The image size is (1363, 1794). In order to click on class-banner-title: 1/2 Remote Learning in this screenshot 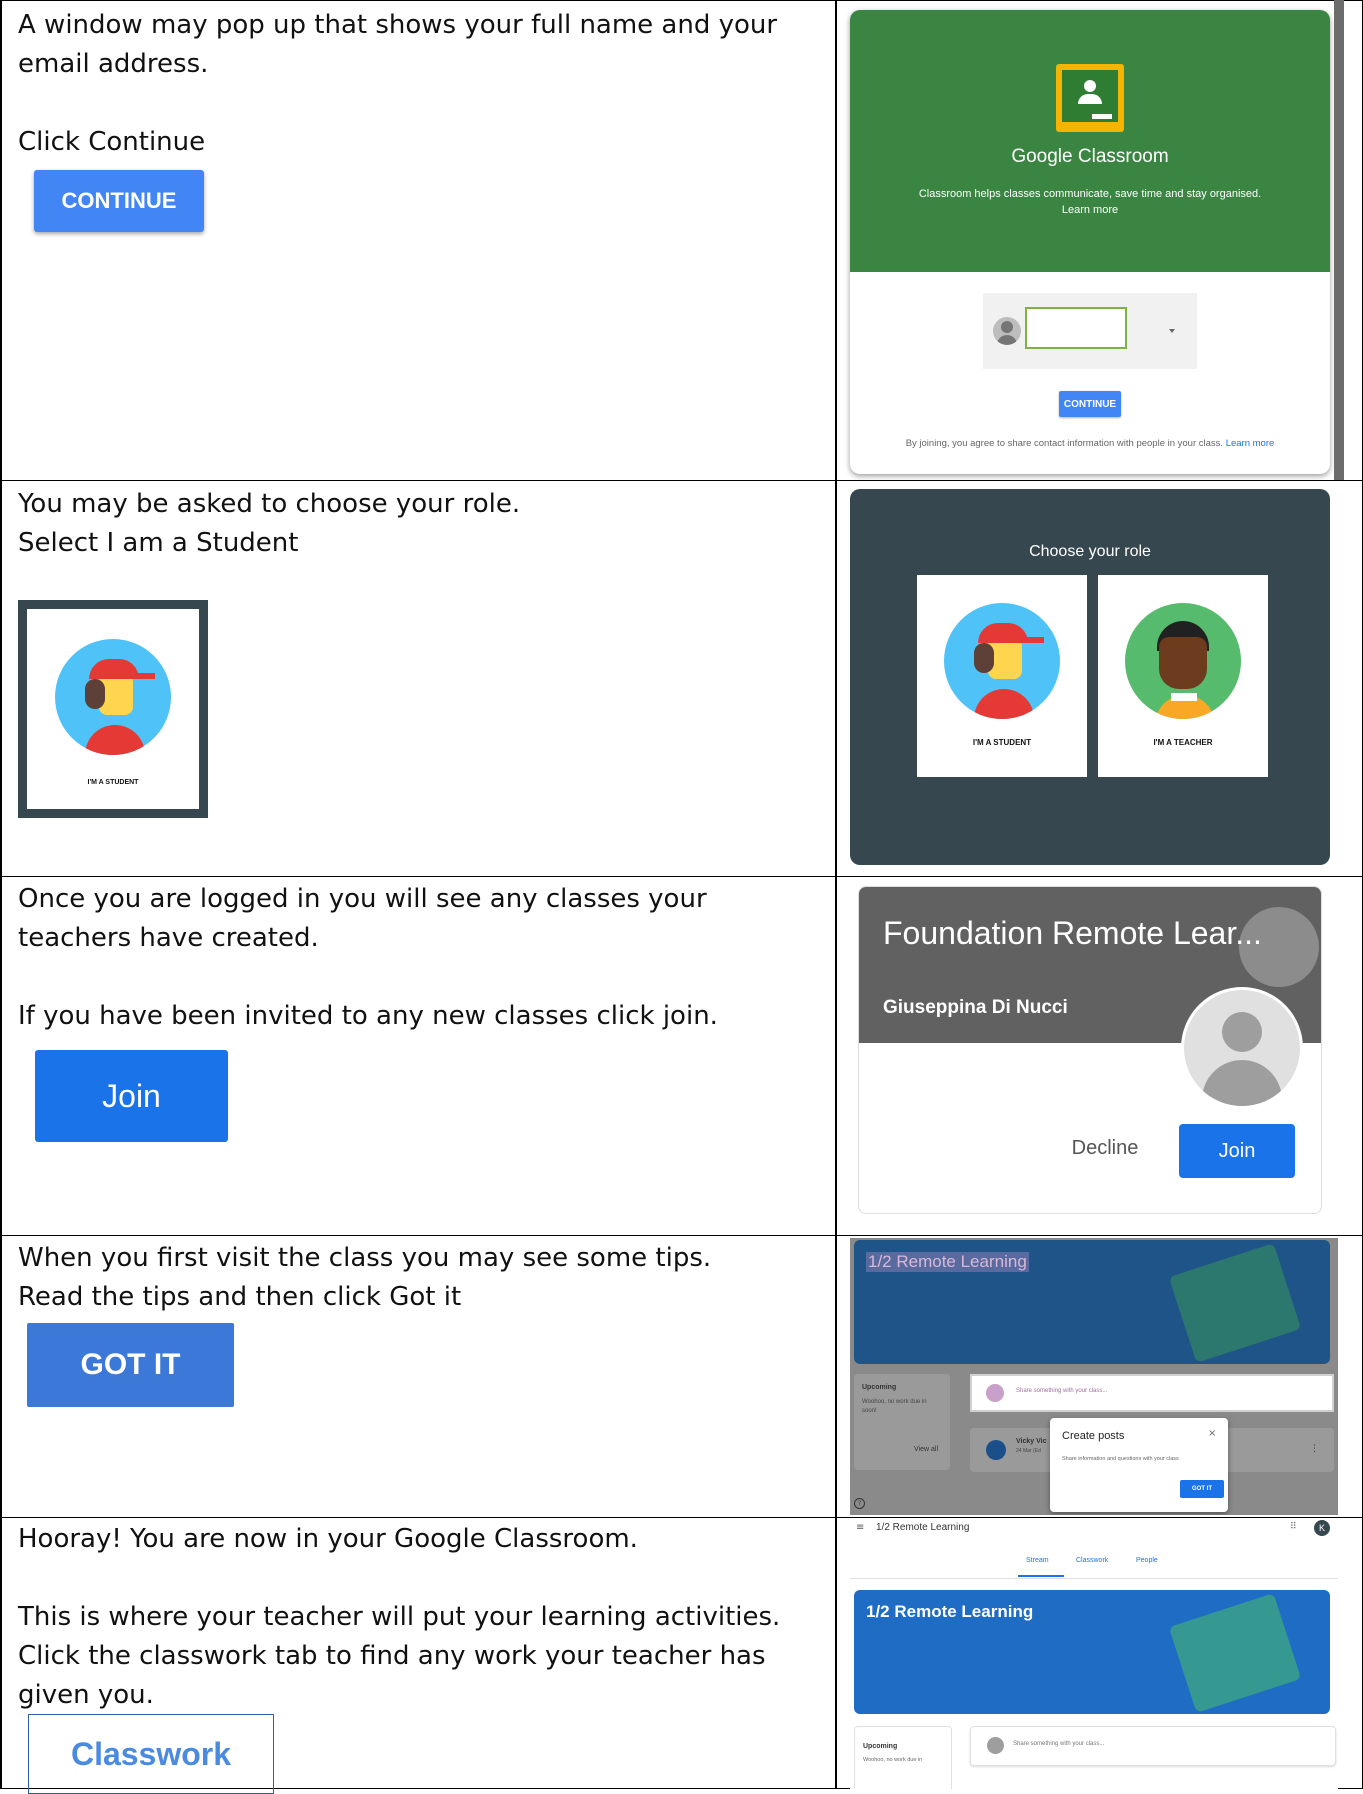, I will do `click(950, 1611)`.